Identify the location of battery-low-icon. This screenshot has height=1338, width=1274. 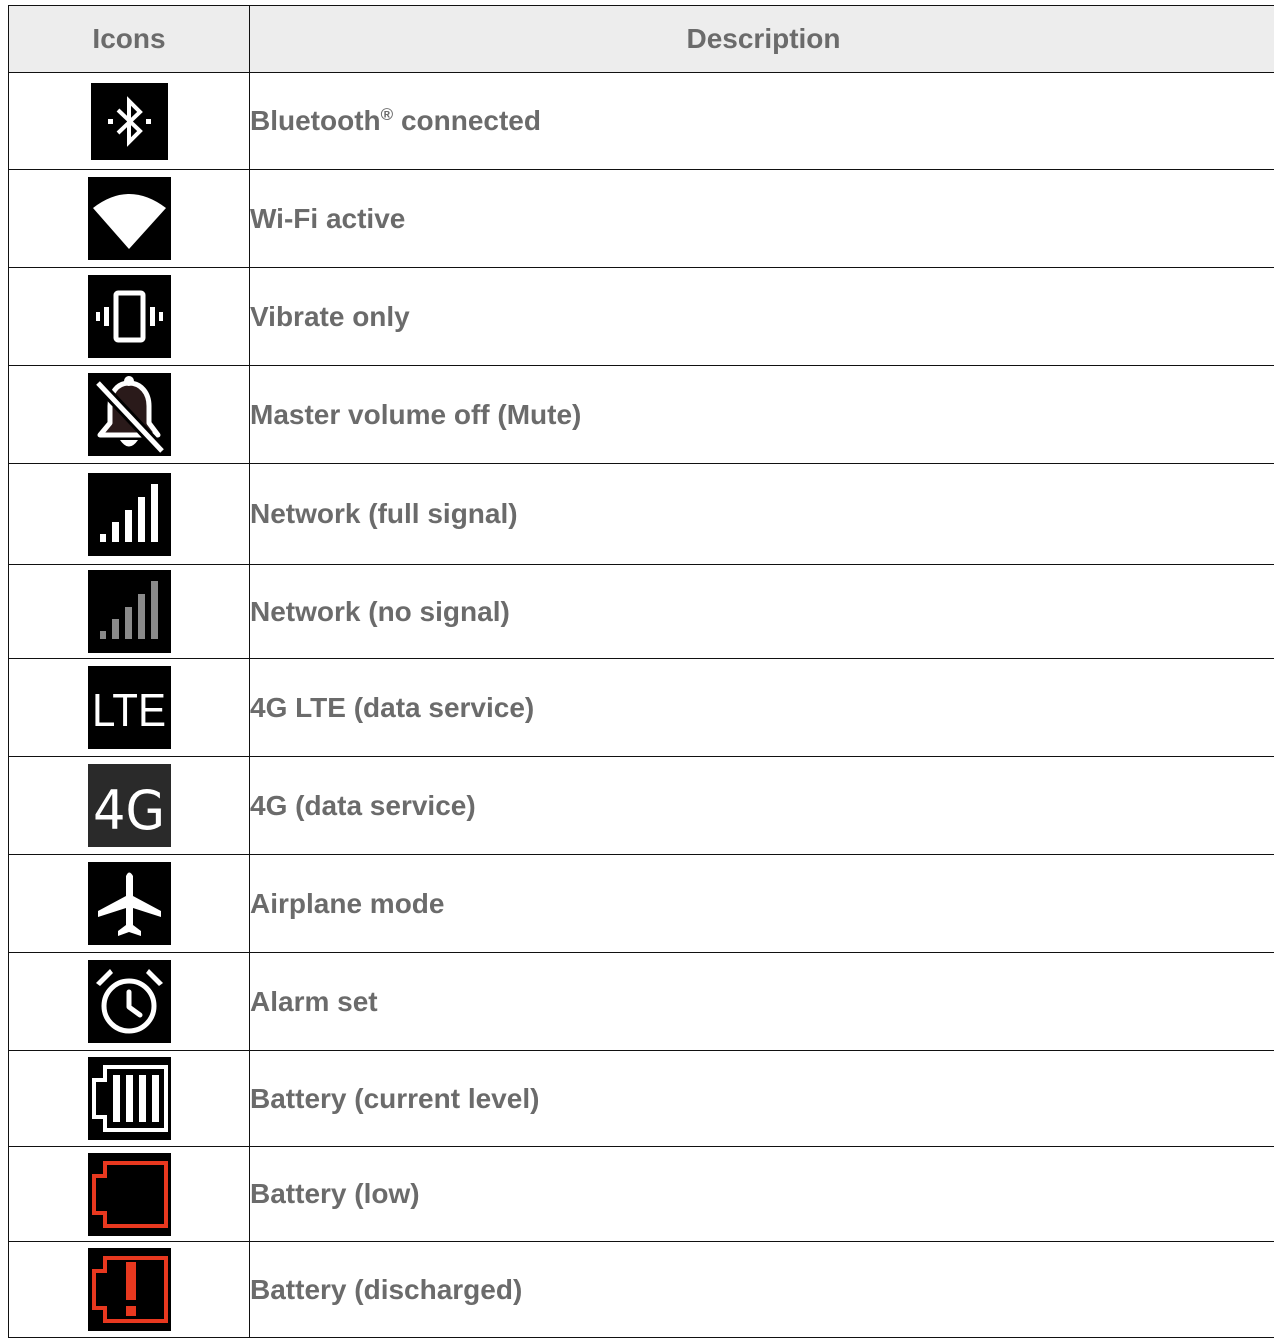
(129, 1194).